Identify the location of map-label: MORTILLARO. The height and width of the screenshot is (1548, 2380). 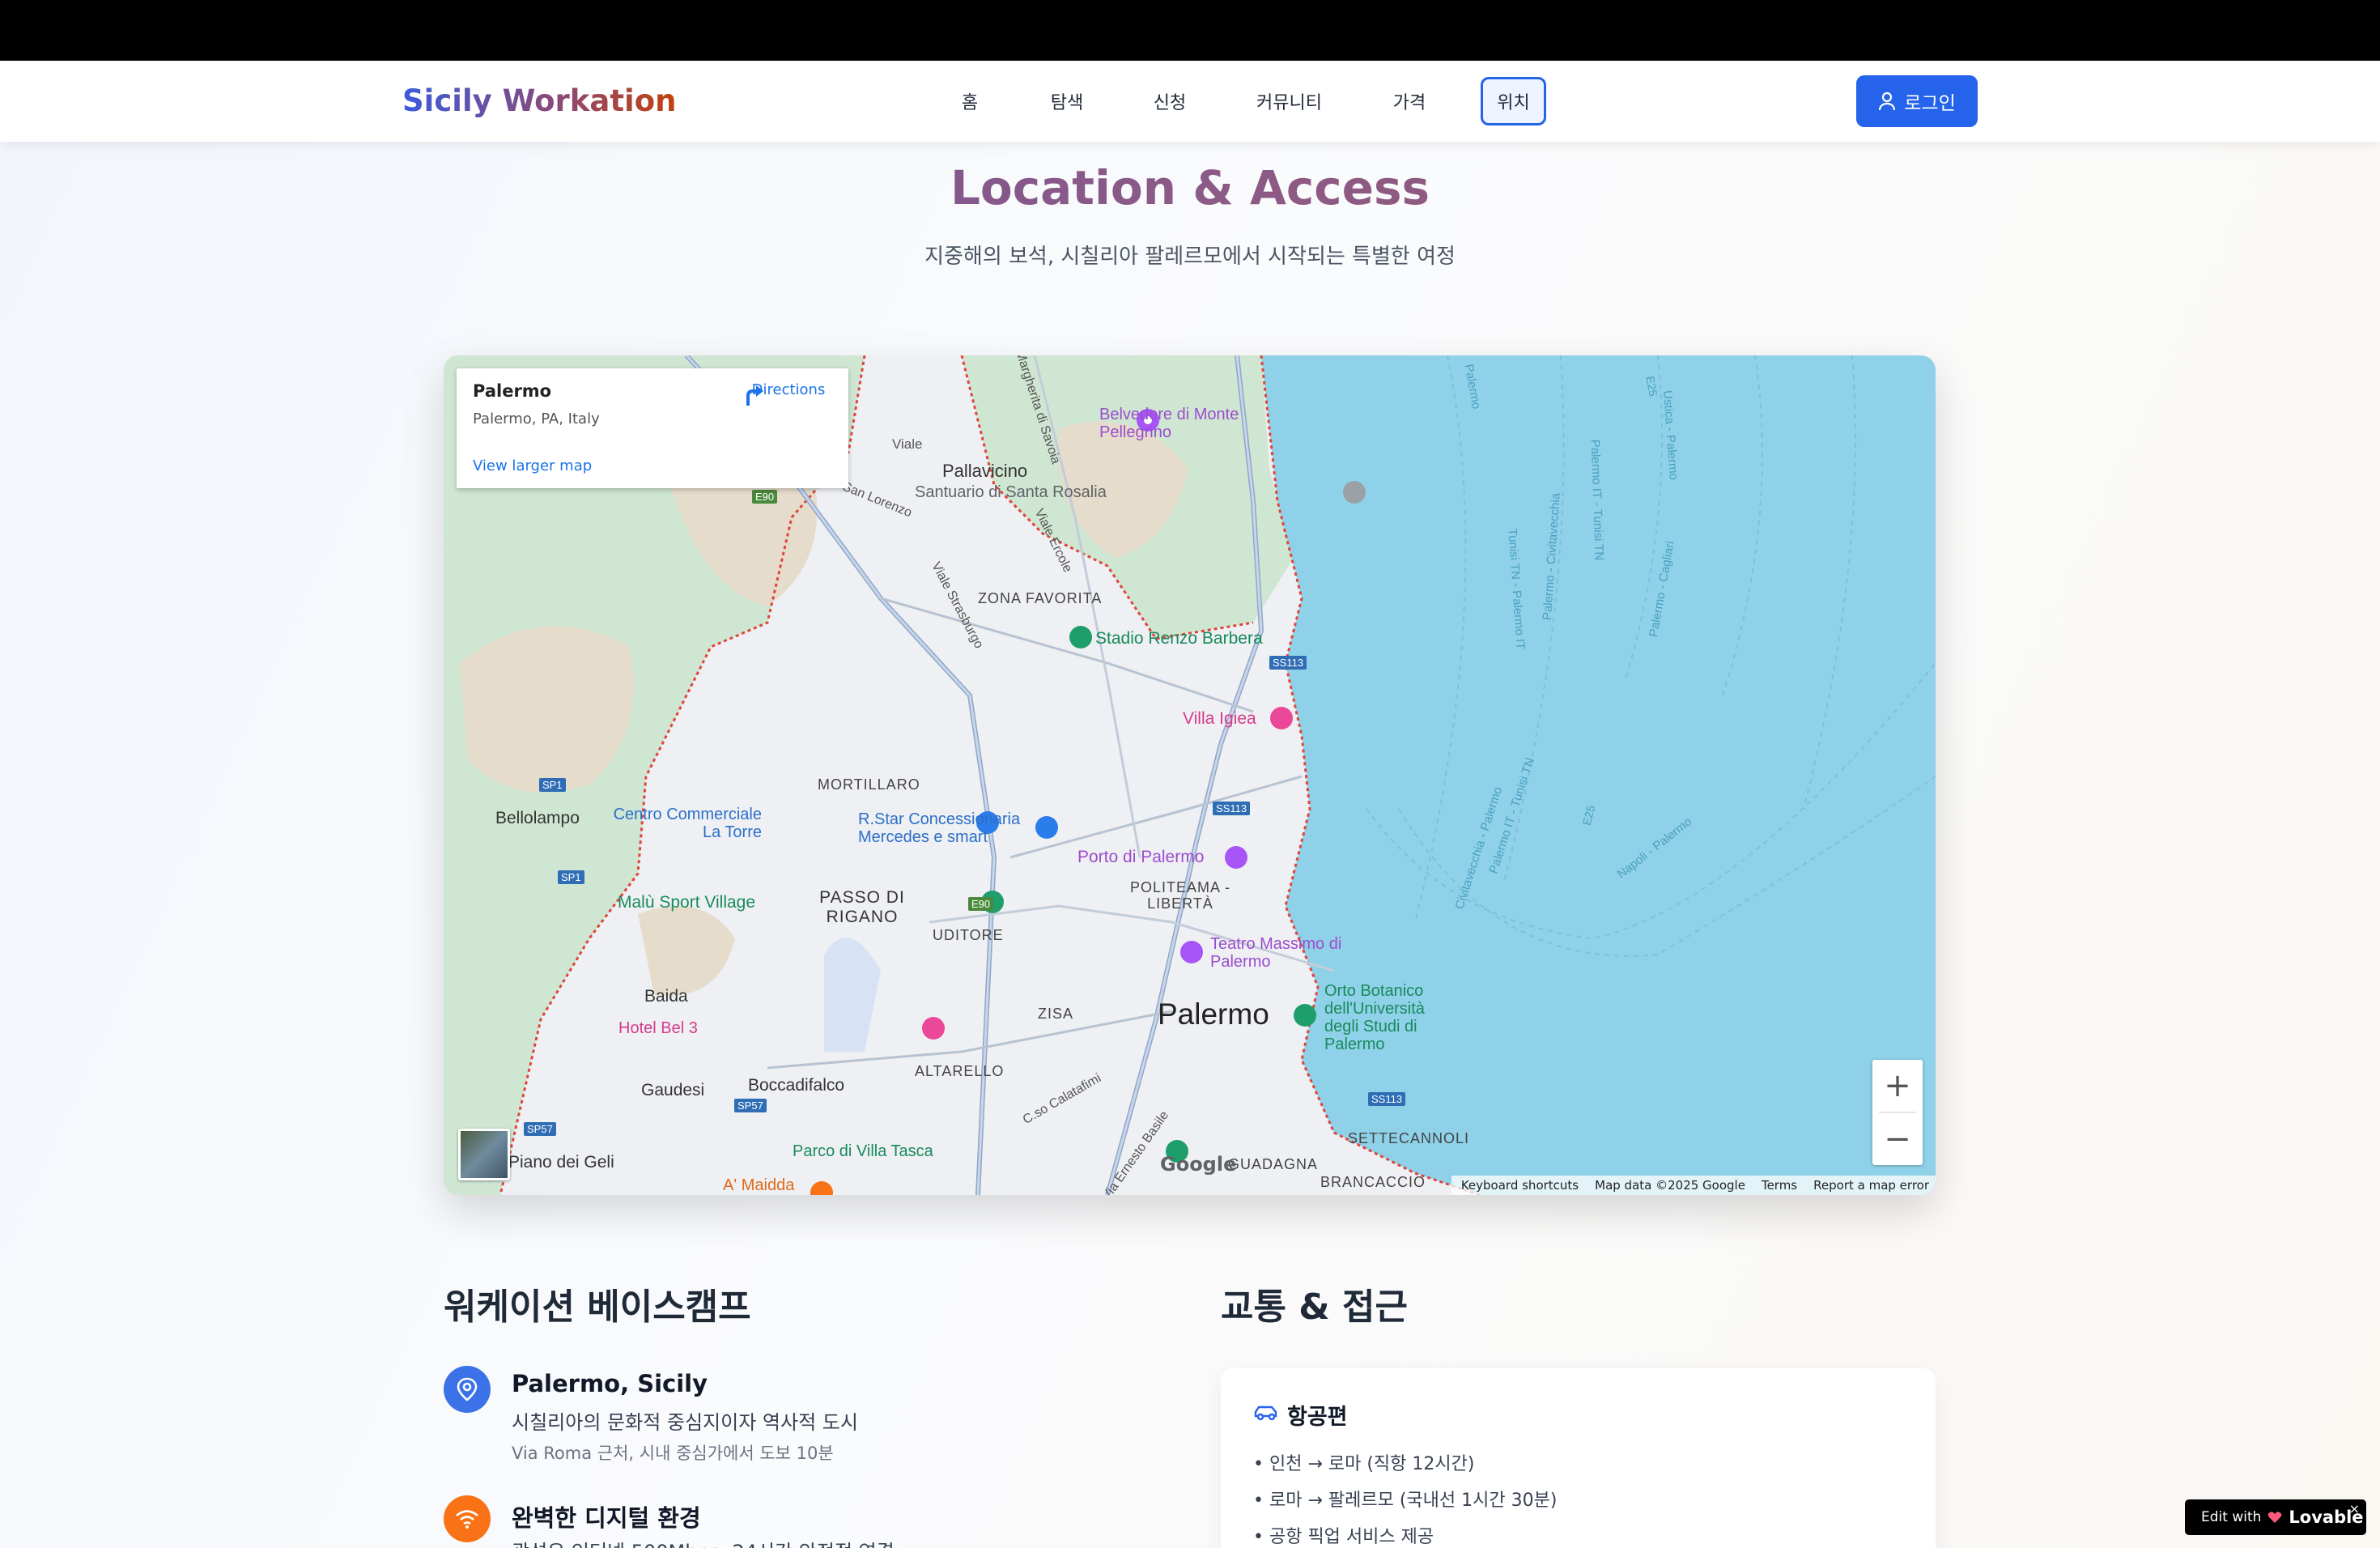
(869, 784).